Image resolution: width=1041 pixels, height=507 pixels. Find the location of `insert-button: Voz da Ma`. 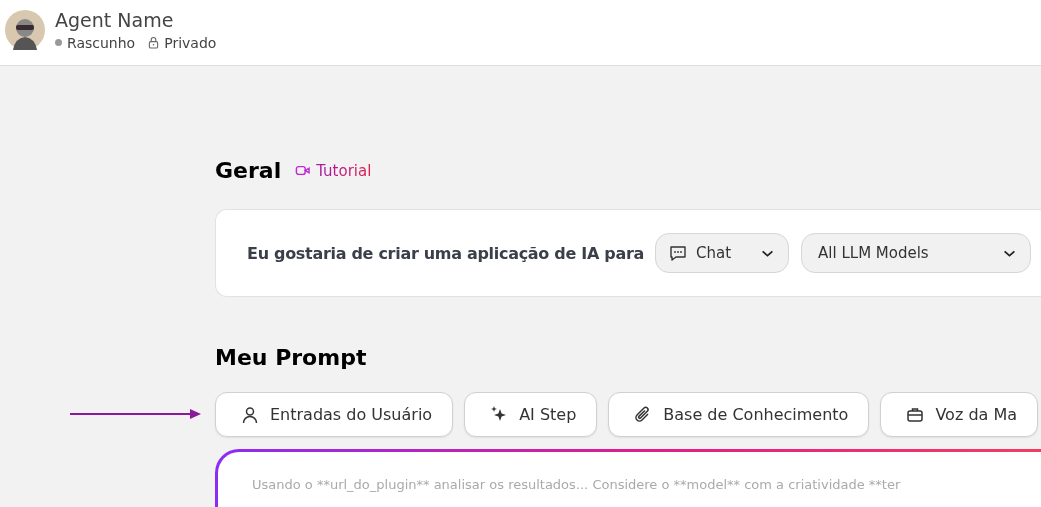

insert-button: Voz da Ma is located at coordinates (959, 414).